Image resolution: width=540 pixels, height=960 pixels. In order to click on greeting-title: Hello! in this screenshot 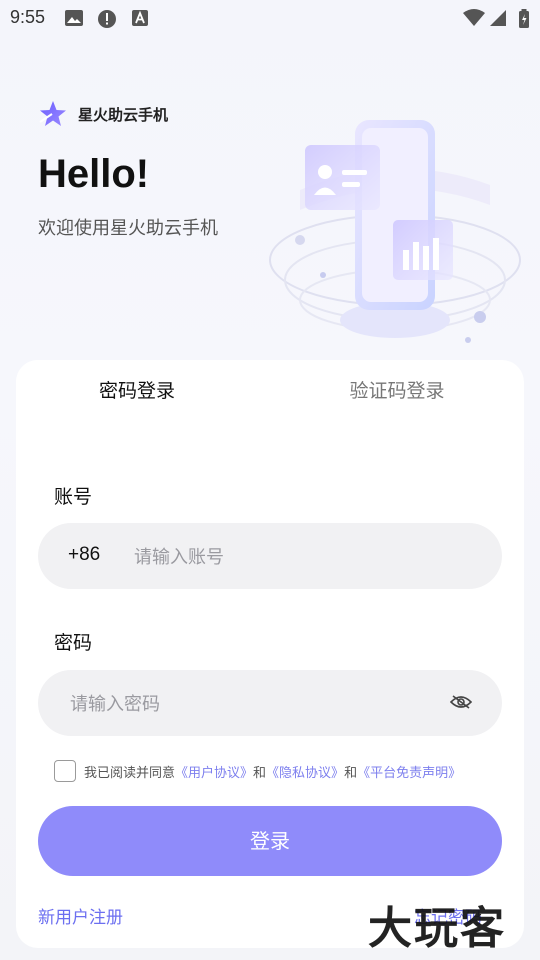, I will do `click(94, 174)`.